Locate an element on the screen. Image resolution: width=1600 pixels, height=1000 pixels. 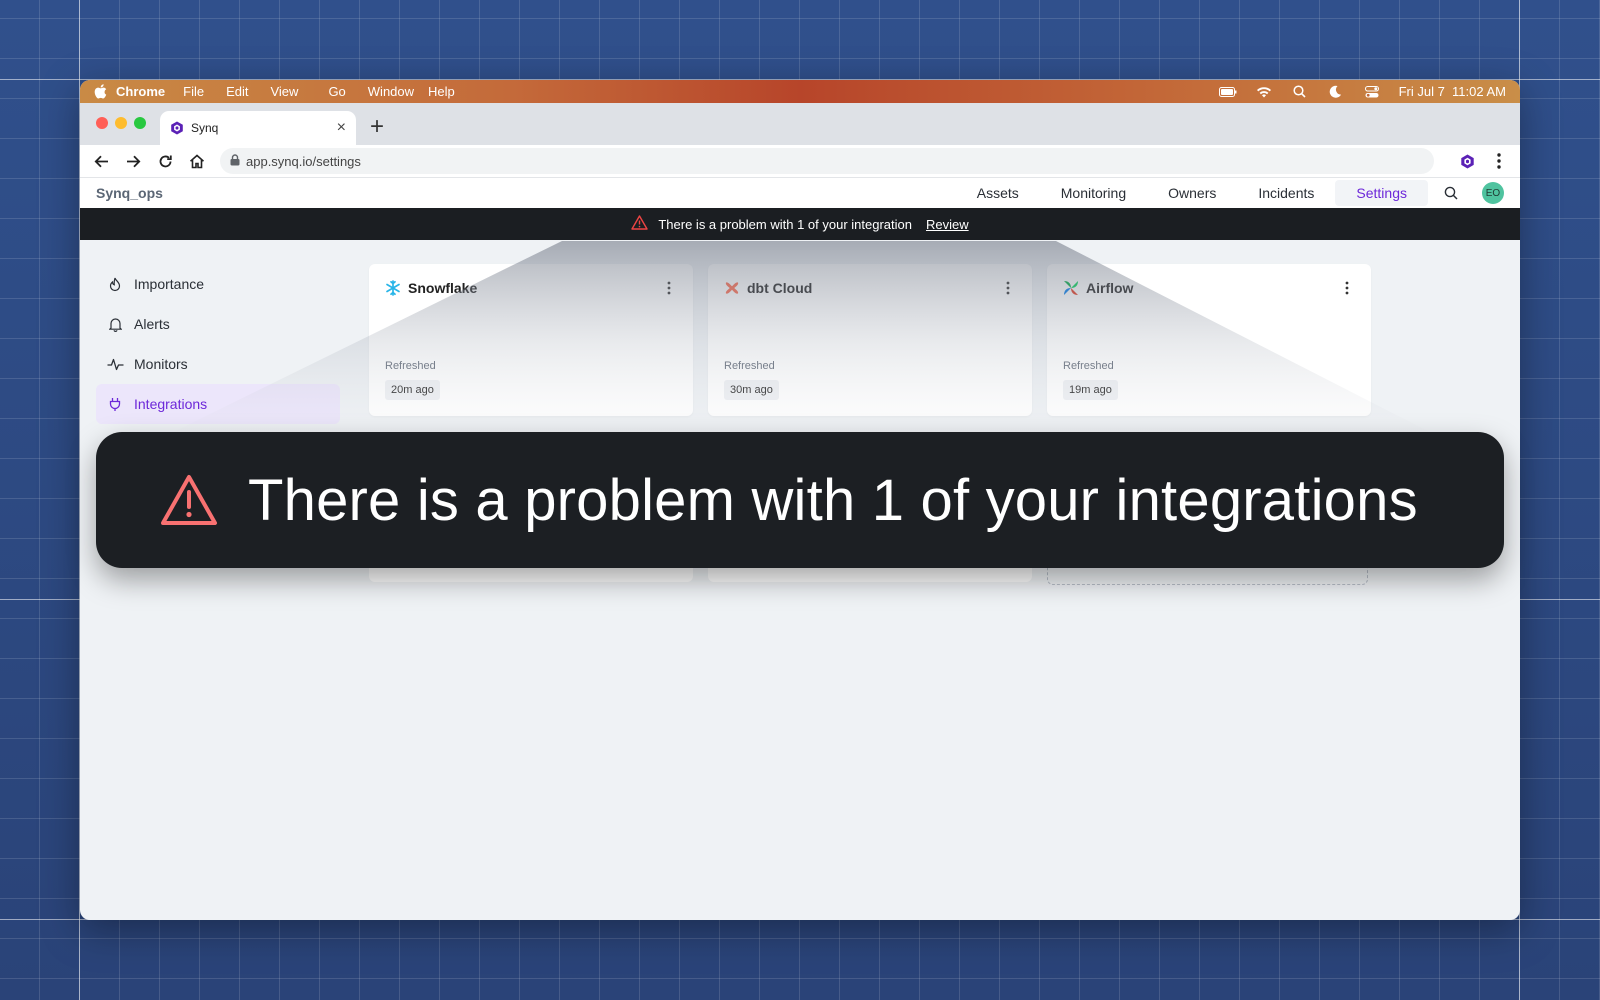
integration-name: Airflow is located at coordinates (1110, 288).